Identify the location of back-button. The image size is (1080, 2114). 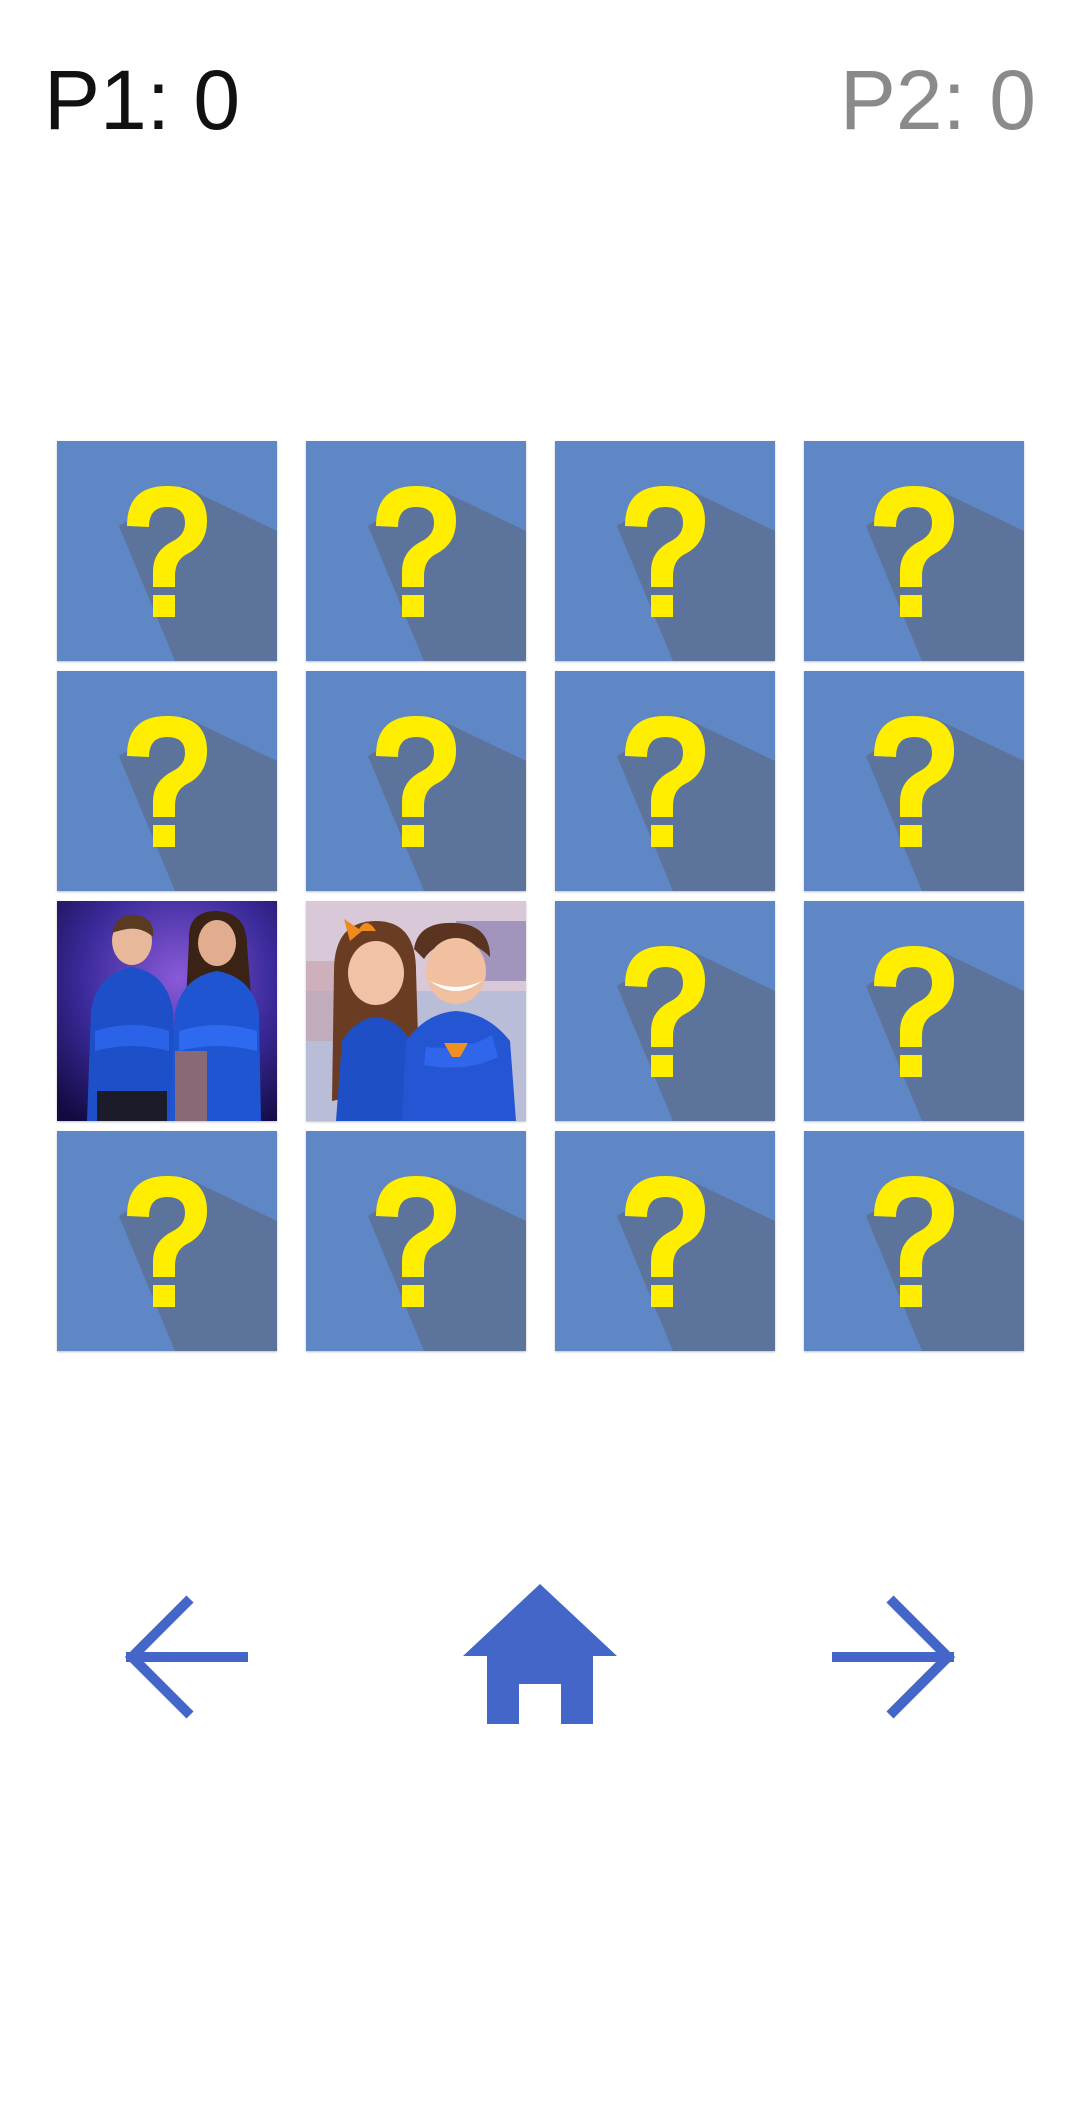
(187, 1657).